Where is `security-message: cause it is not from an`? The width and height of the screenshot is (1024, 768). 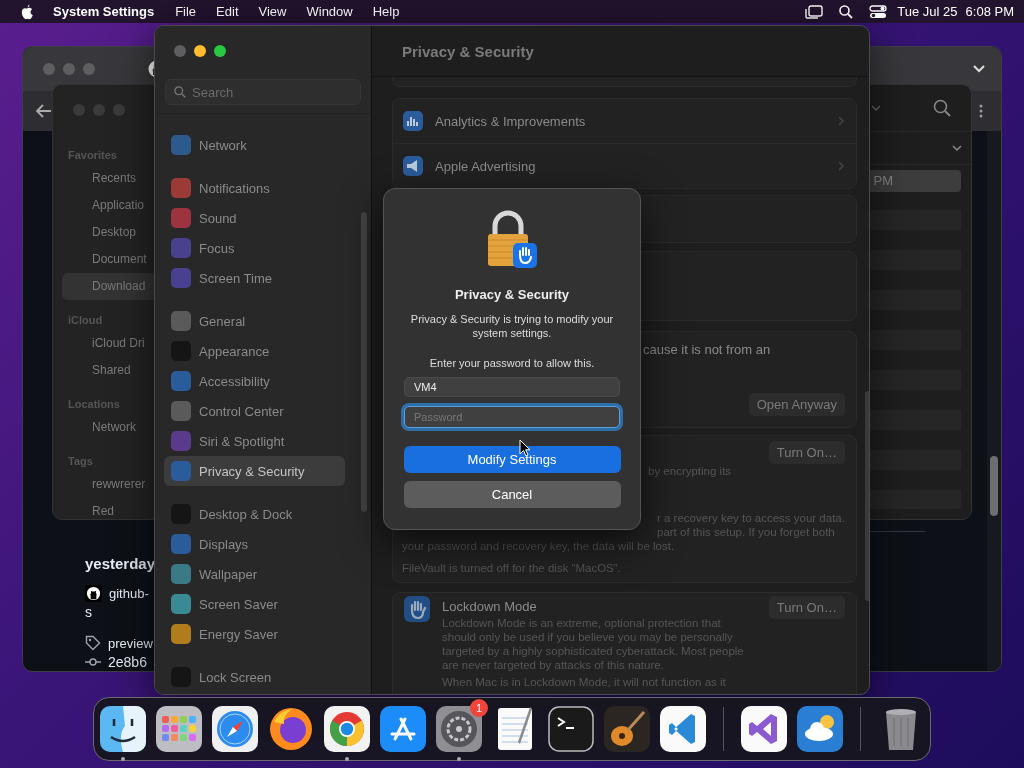 security-message: cause it is not from an is located at coordinates (707, 350).